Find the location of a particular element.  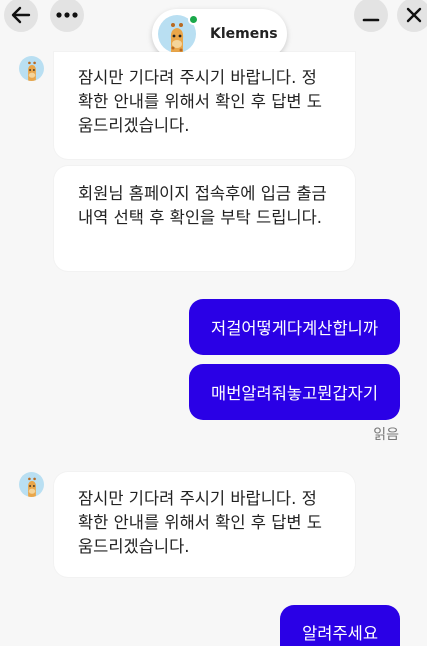

message-text: 저걸어떻게다계산합니까 is located at coordinates (294, 328).